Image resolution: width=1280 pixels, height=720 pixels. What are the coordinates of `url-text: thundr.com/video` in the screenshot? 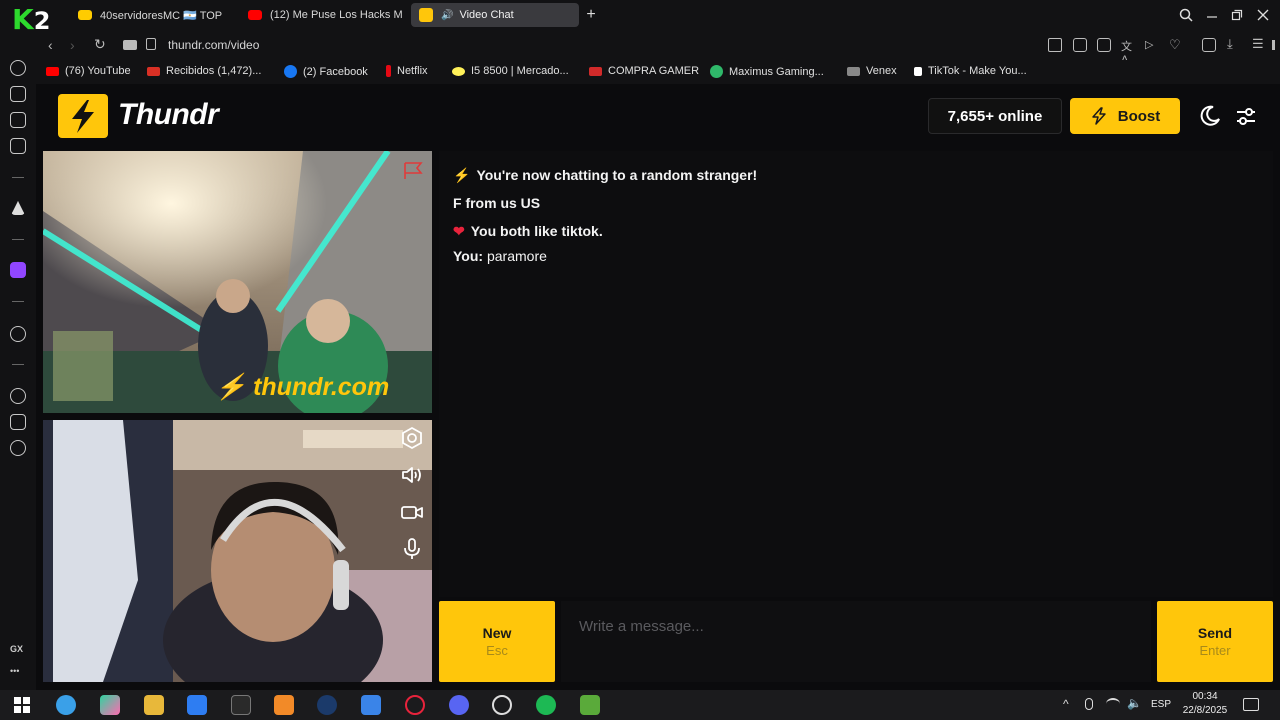 It's located at (213, 45).